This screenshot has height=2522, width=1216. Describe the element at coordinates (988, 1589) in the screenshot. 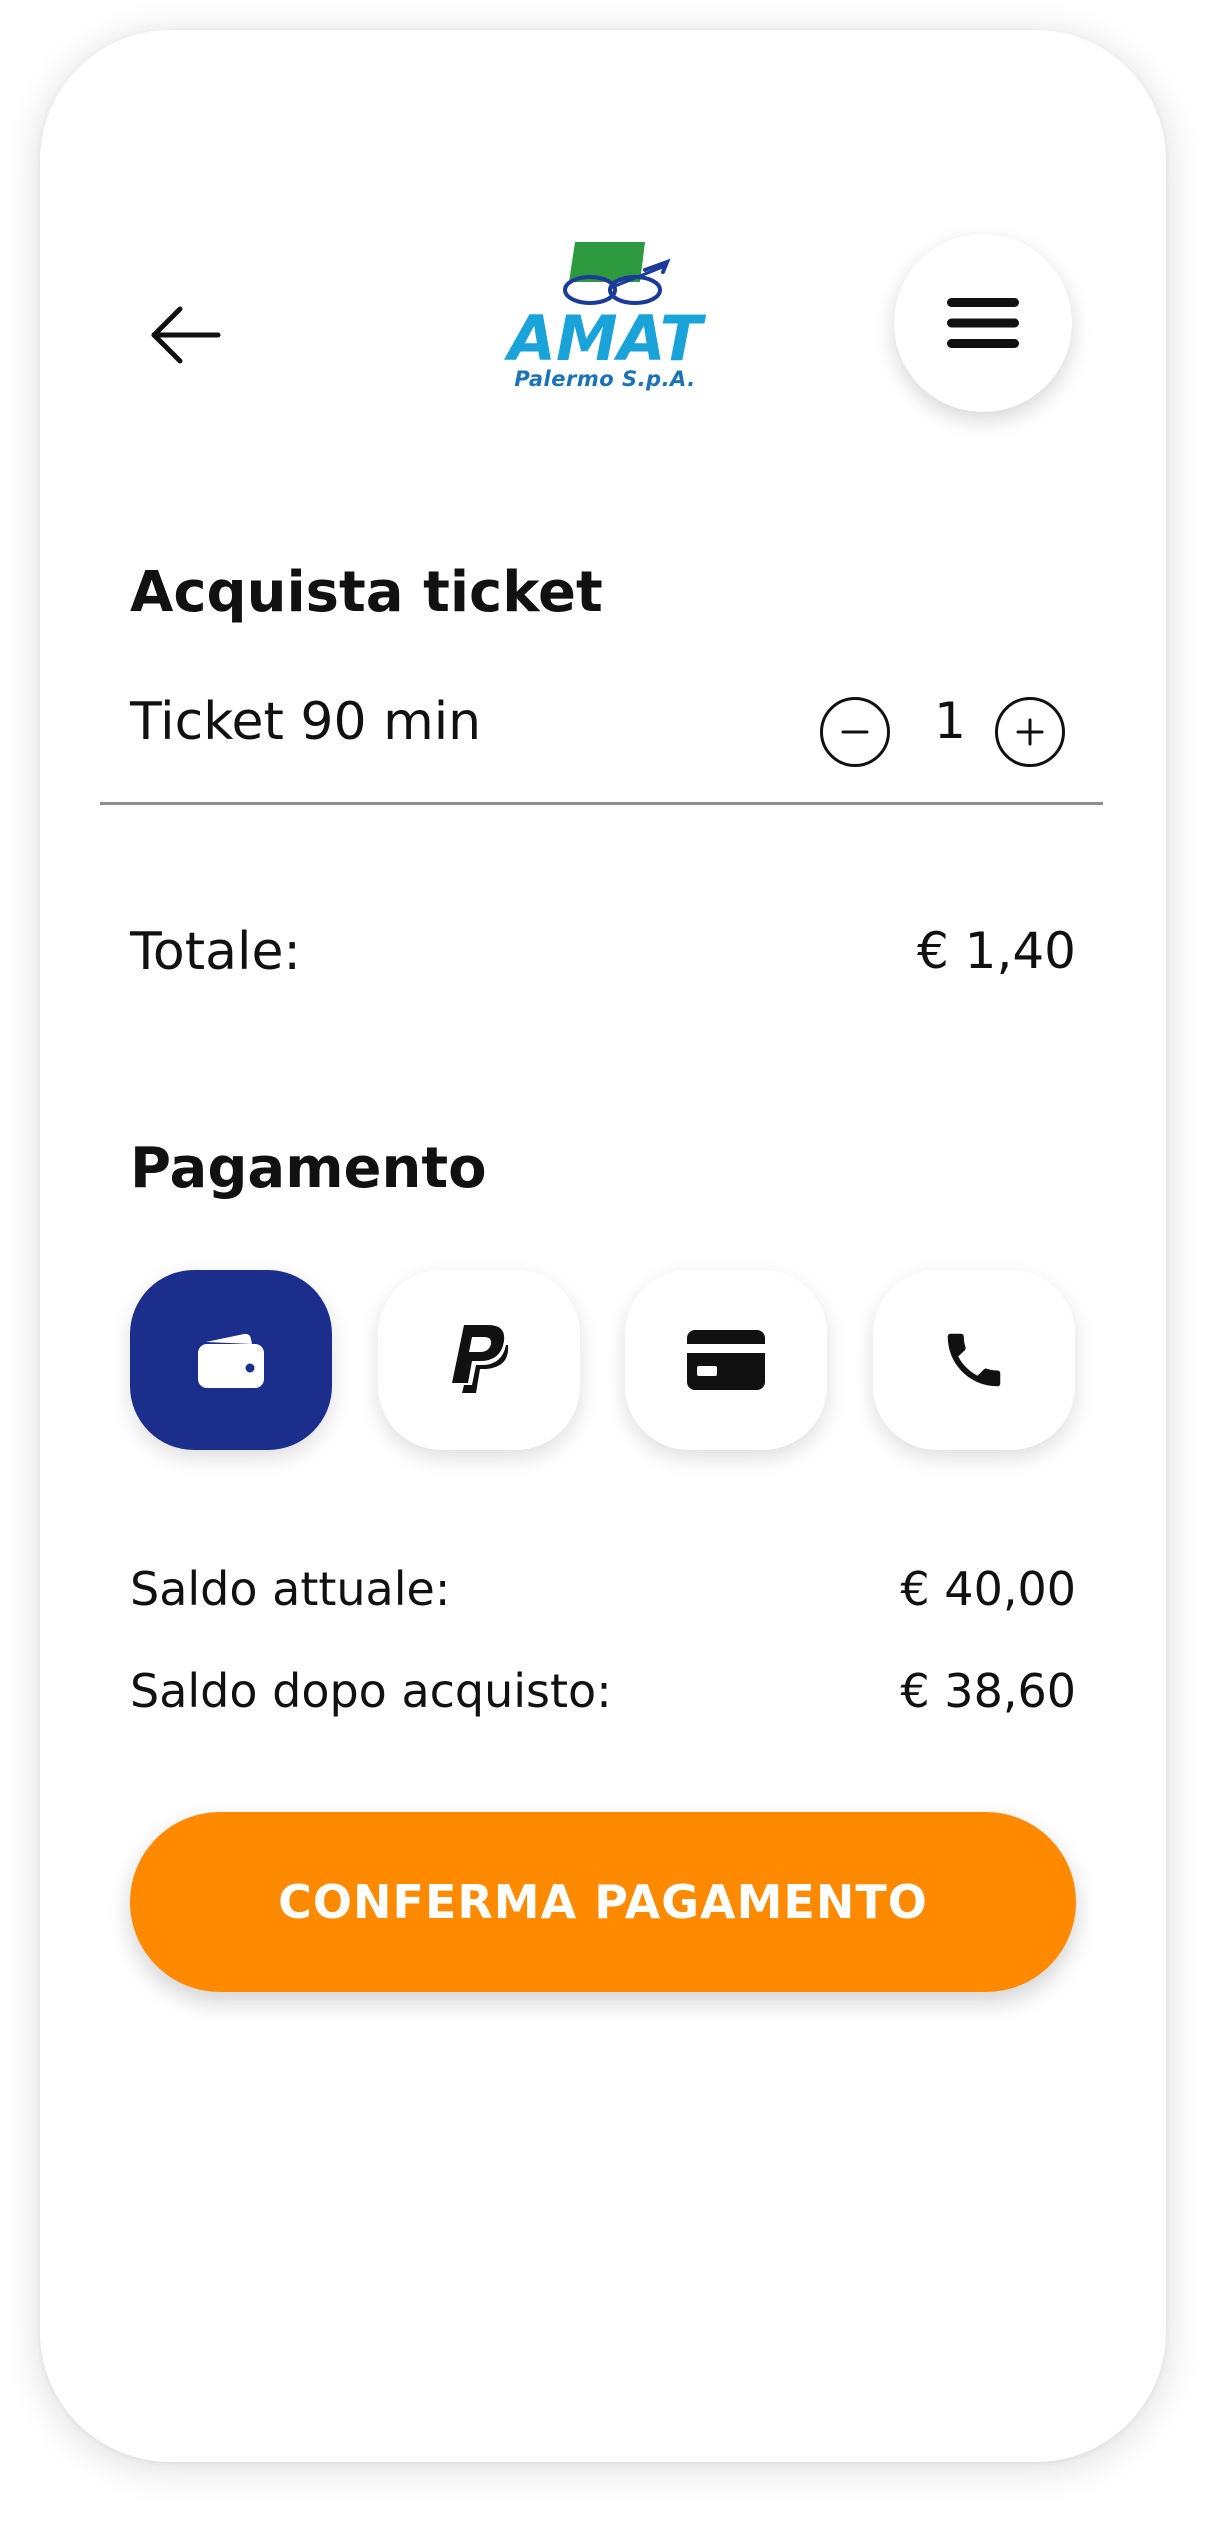

I see `current-balance-value: € 40,00` at that location.